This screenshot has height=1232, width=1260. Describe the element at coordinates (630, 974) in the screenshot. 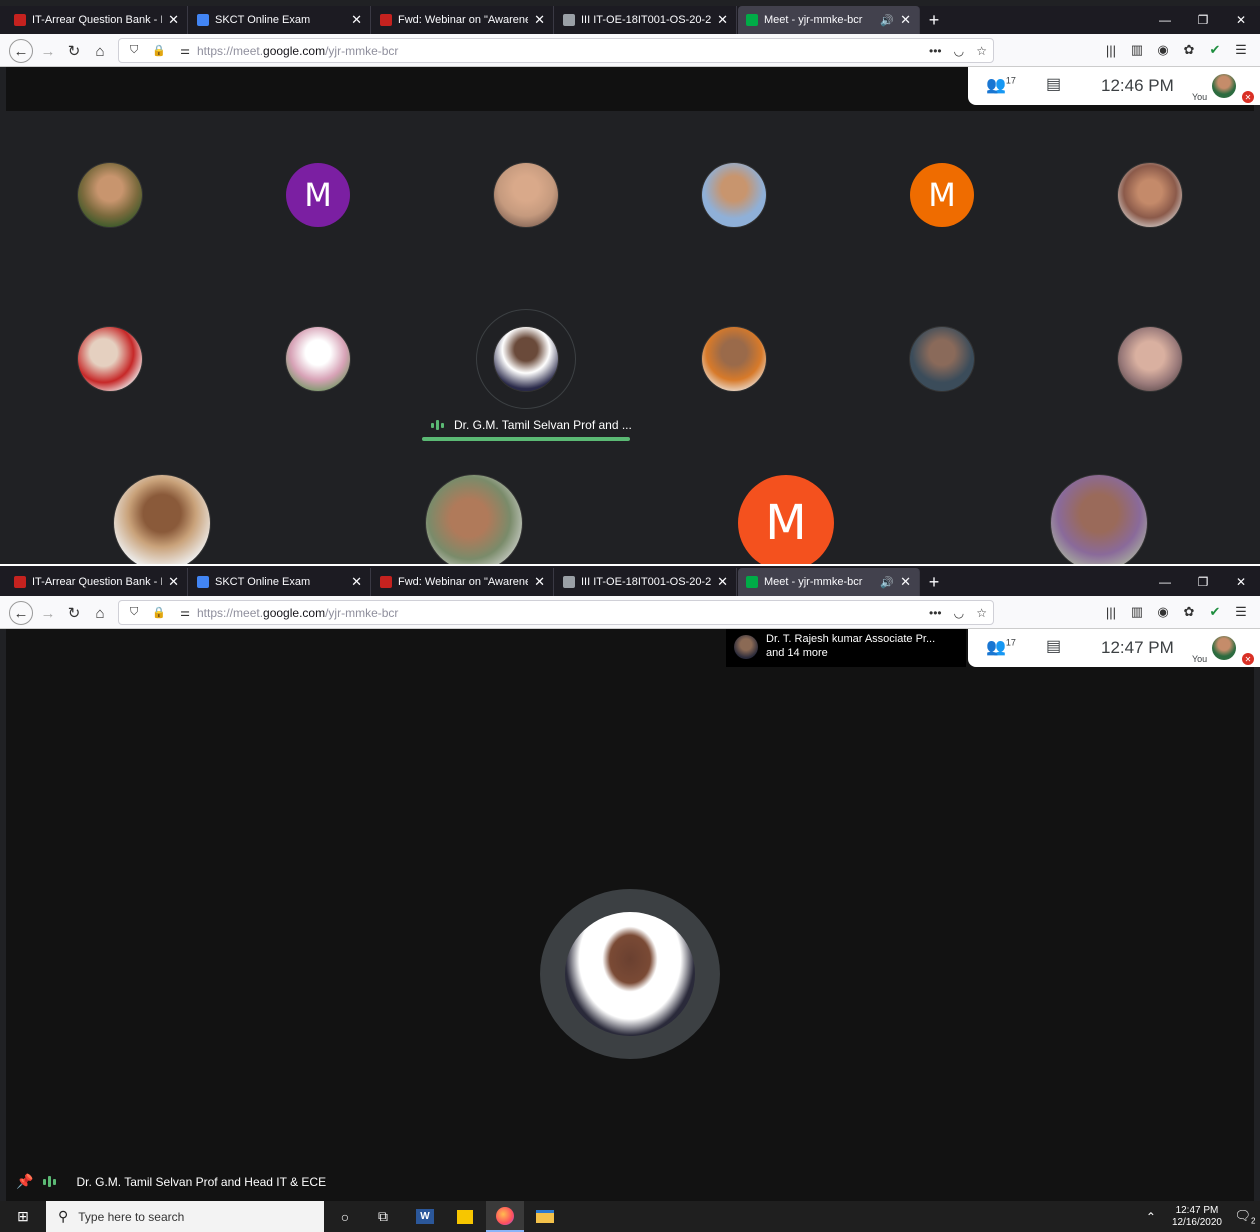

I see `presenter-avatar` at that location.